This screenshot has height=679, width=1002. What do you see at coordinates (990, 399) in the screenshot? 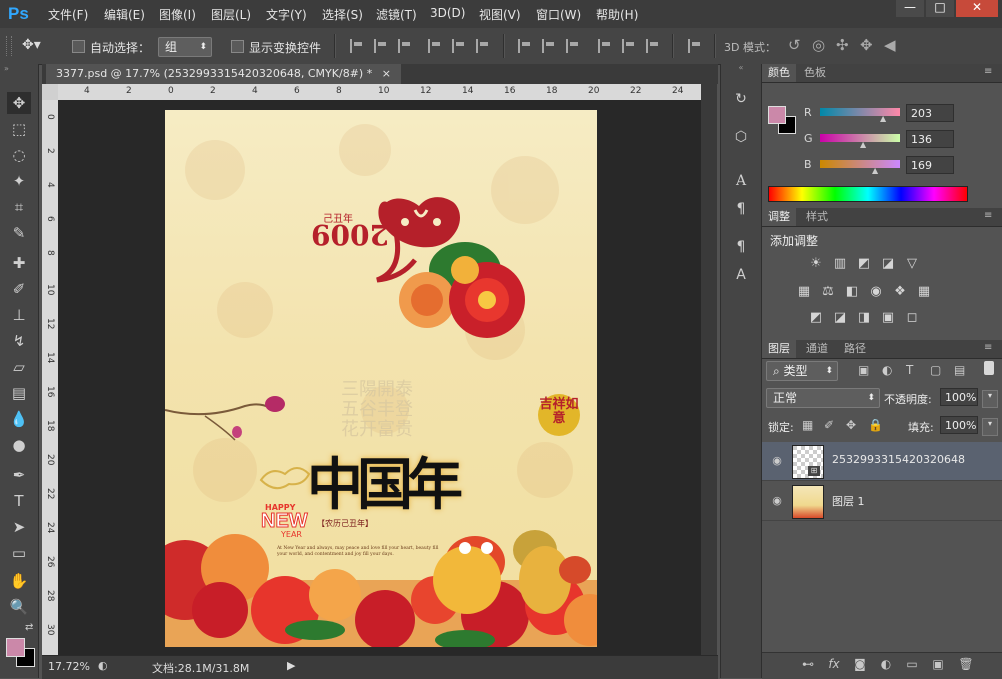
I see `opacity-arrow-icon: ▾` at bounding box center [990, 399].